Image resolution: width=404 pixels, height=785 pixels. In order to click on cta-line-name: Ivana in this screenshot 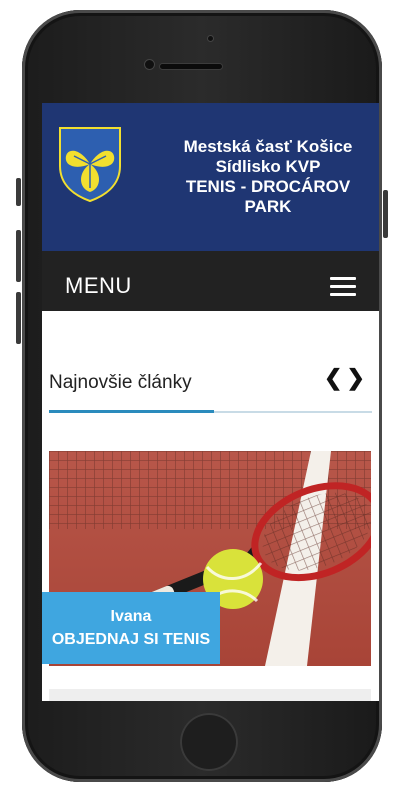, I will do `click(131, 616)`.